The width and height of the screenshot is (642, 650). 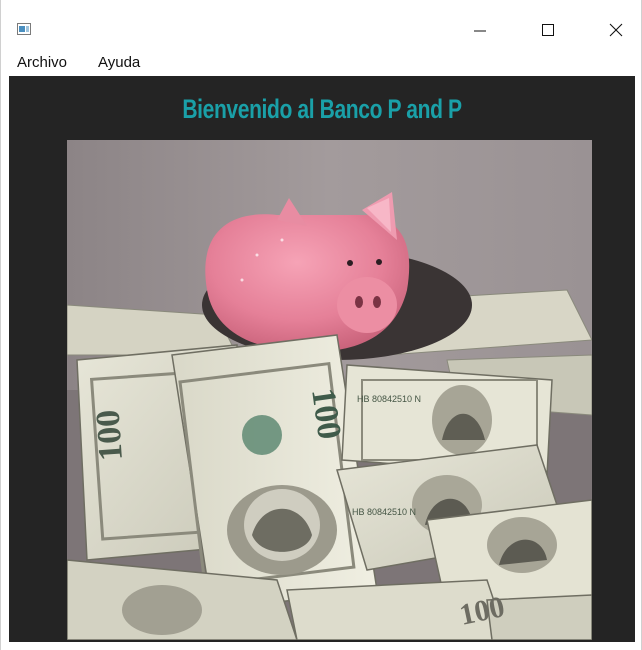 I want to click on minimize-icon, so click(x=480, y=31).